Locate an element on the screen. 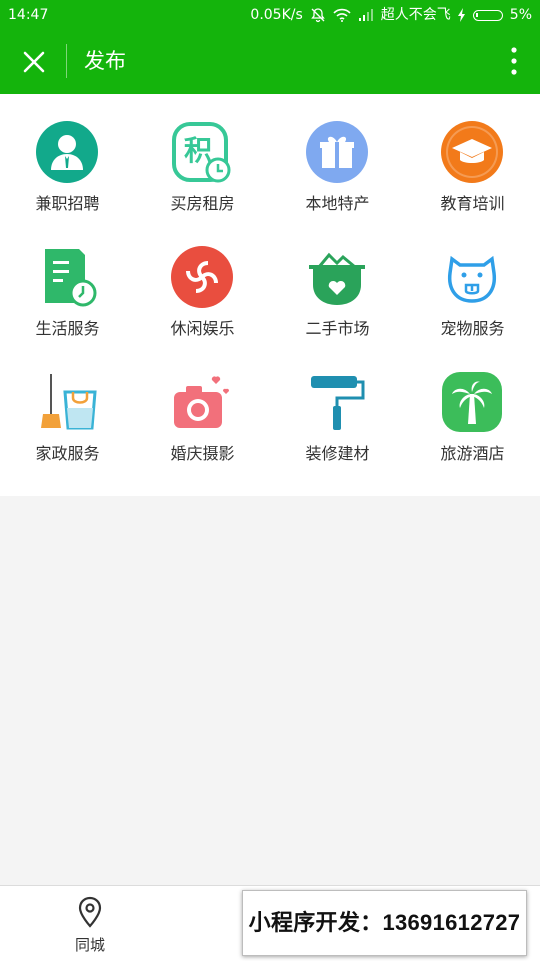 This screenshot has width=540, height=961. category-item-housekeeping: 家政服务 is located at coordinates (67, 406).